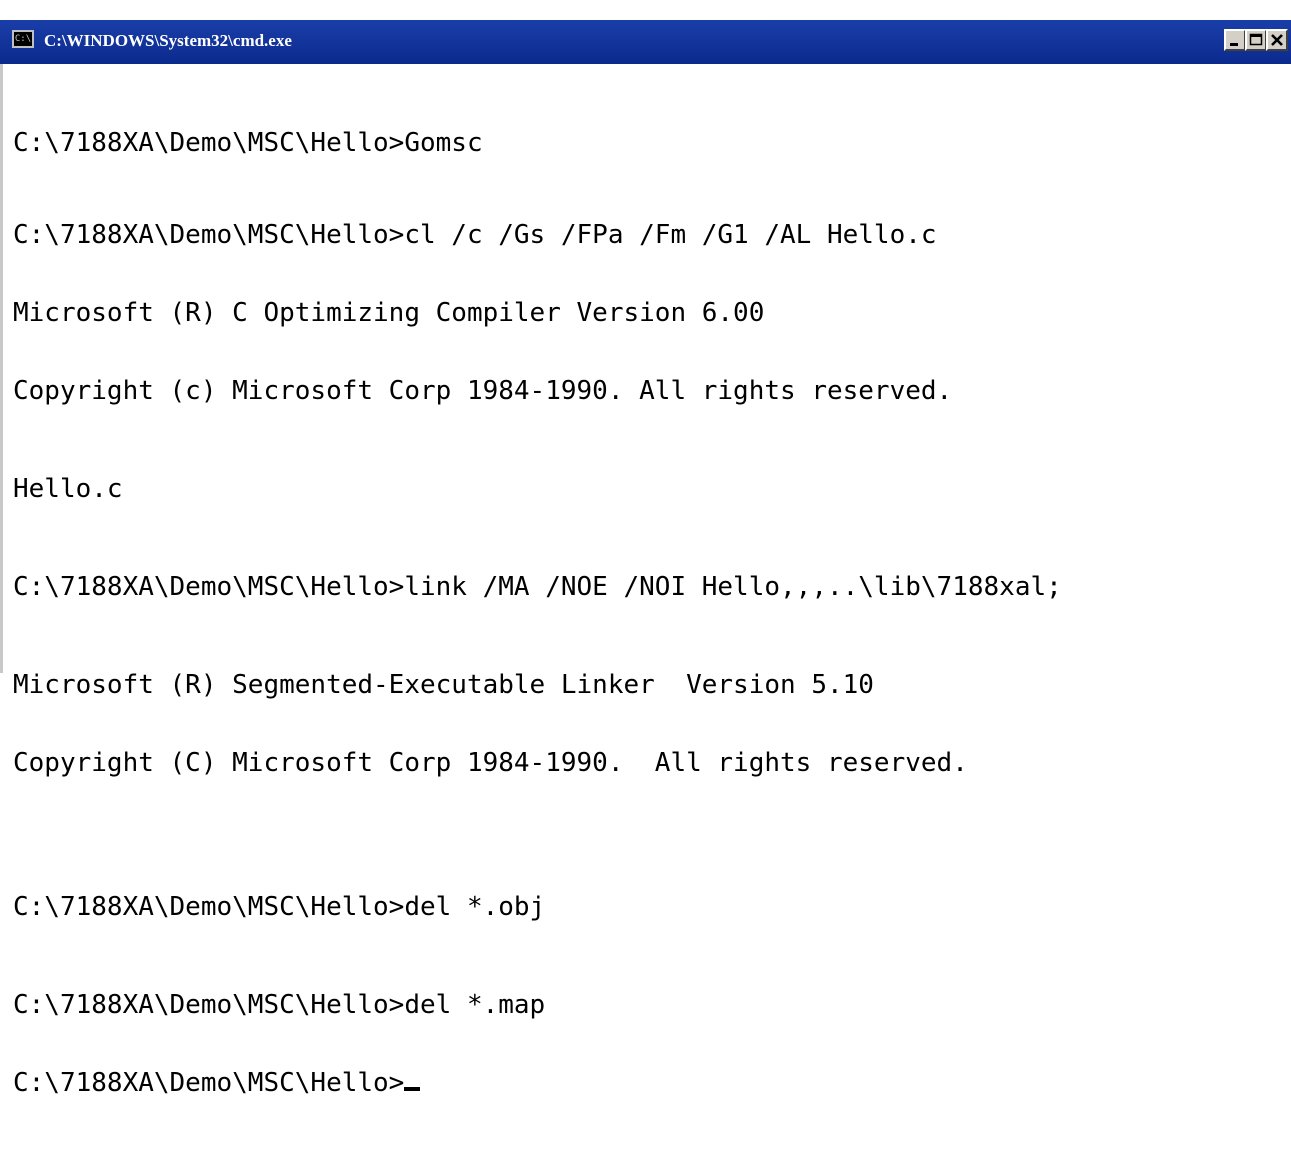 Image resolution: width=1291 pixels, height=1150 pixels. What do you see at coordinates (1234, 44) in the screenshot?
I see `minimize-icon` at bounding box center [1234, 44].